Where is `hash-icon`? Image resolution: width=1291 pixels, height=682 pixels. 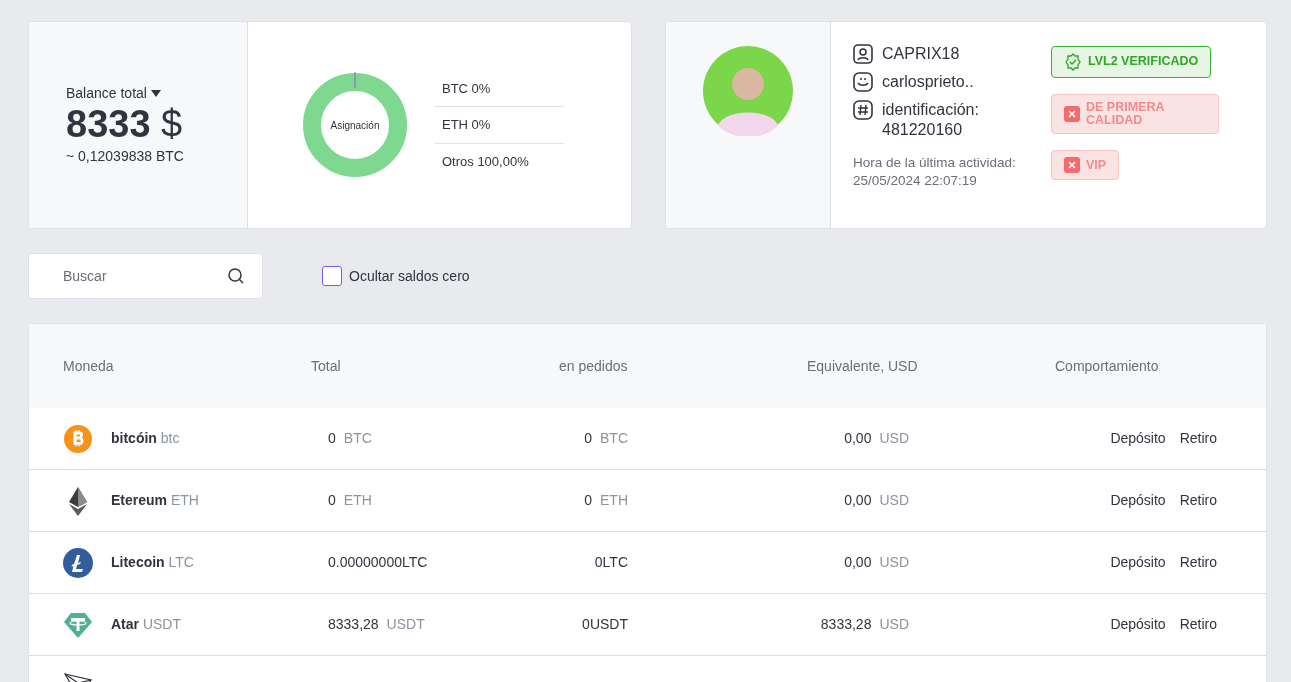 hash-icon is located at coordinates (863, 110).